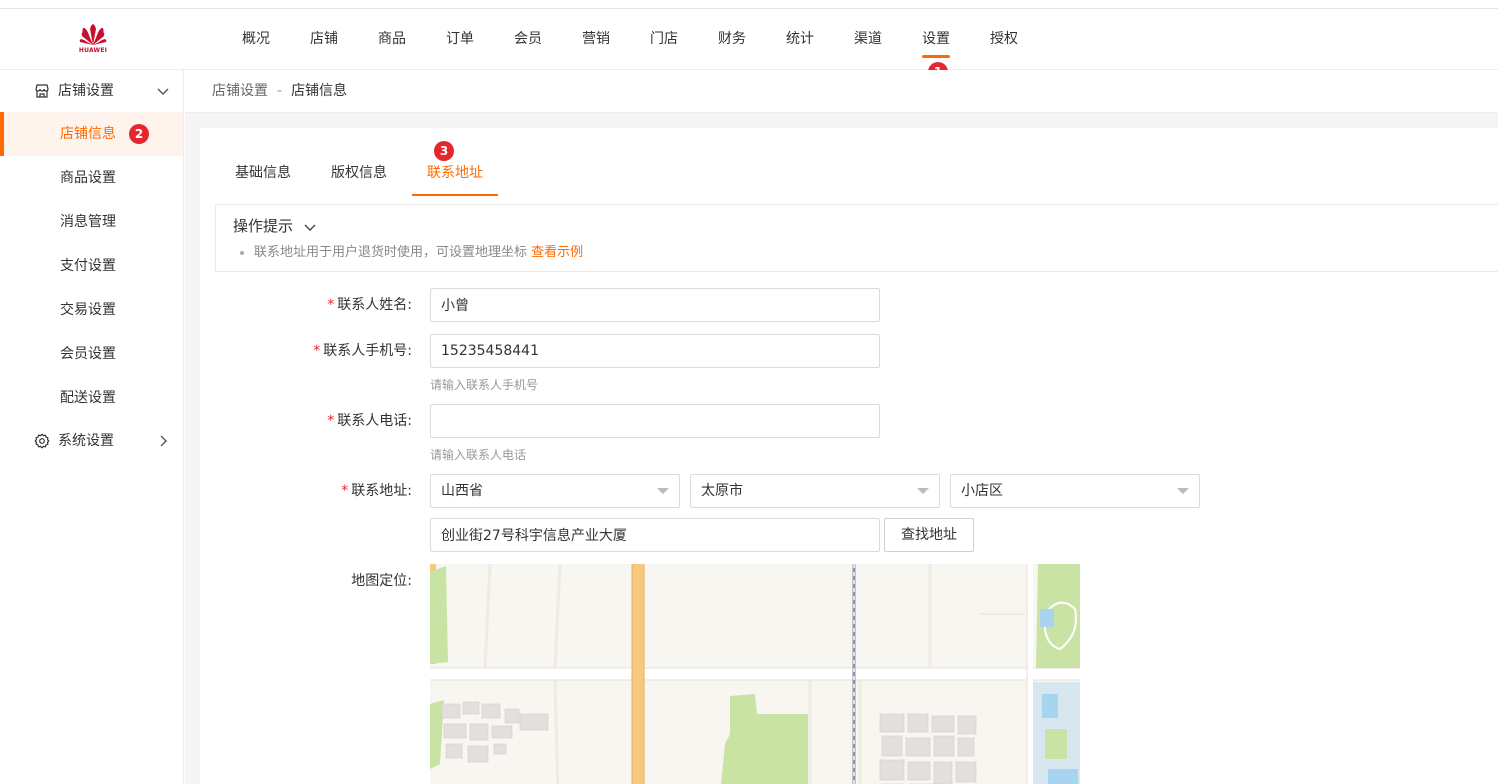  I want to click on nav-settings: 设置, so click(936, 39).